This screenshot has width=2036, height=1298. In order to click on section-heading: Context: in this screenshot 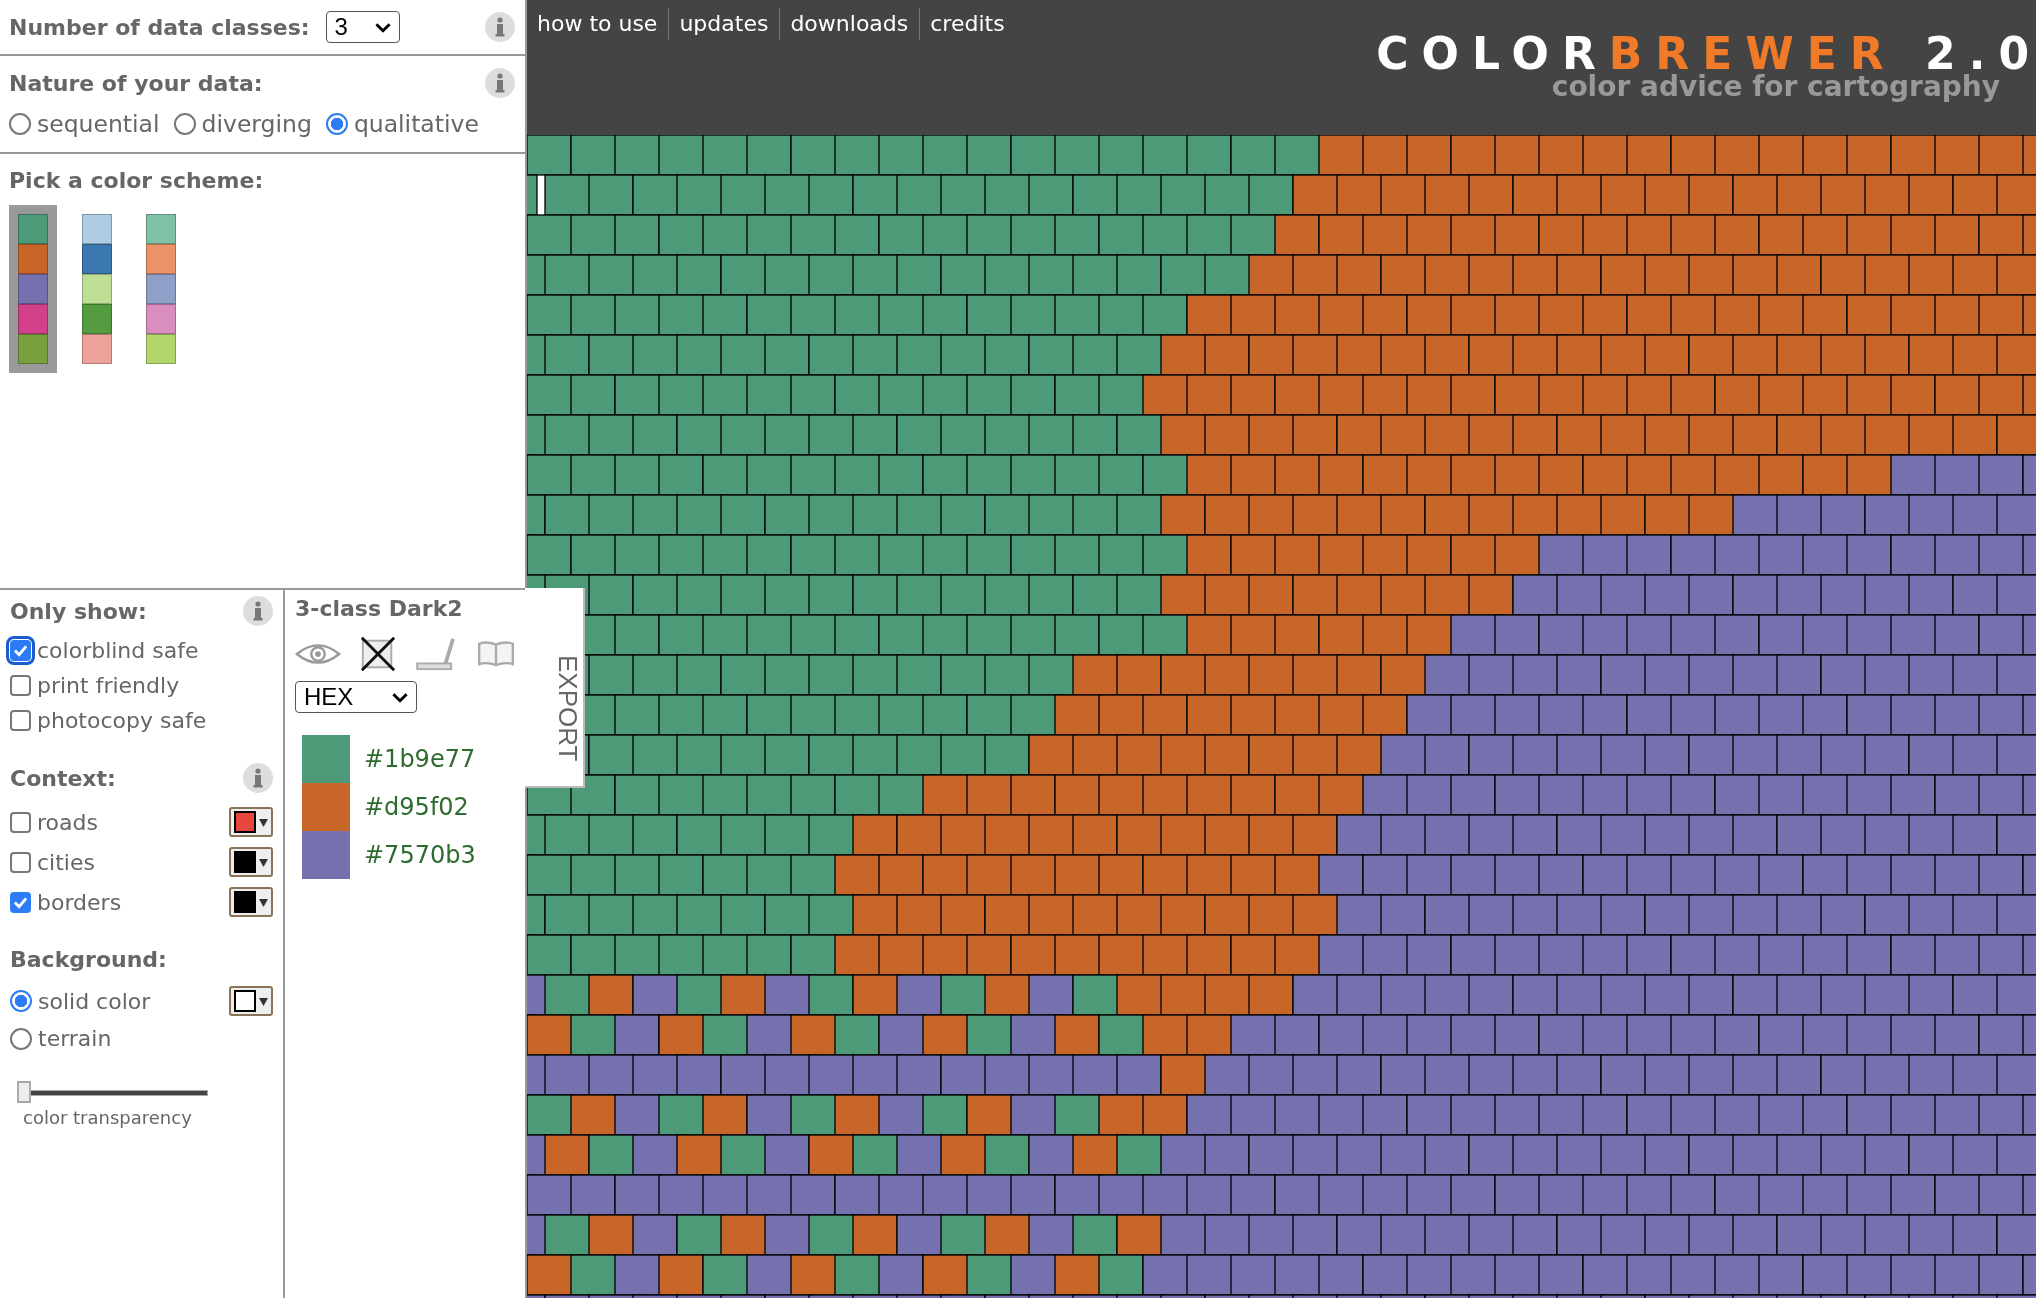, I will do `click(63, 778)`.